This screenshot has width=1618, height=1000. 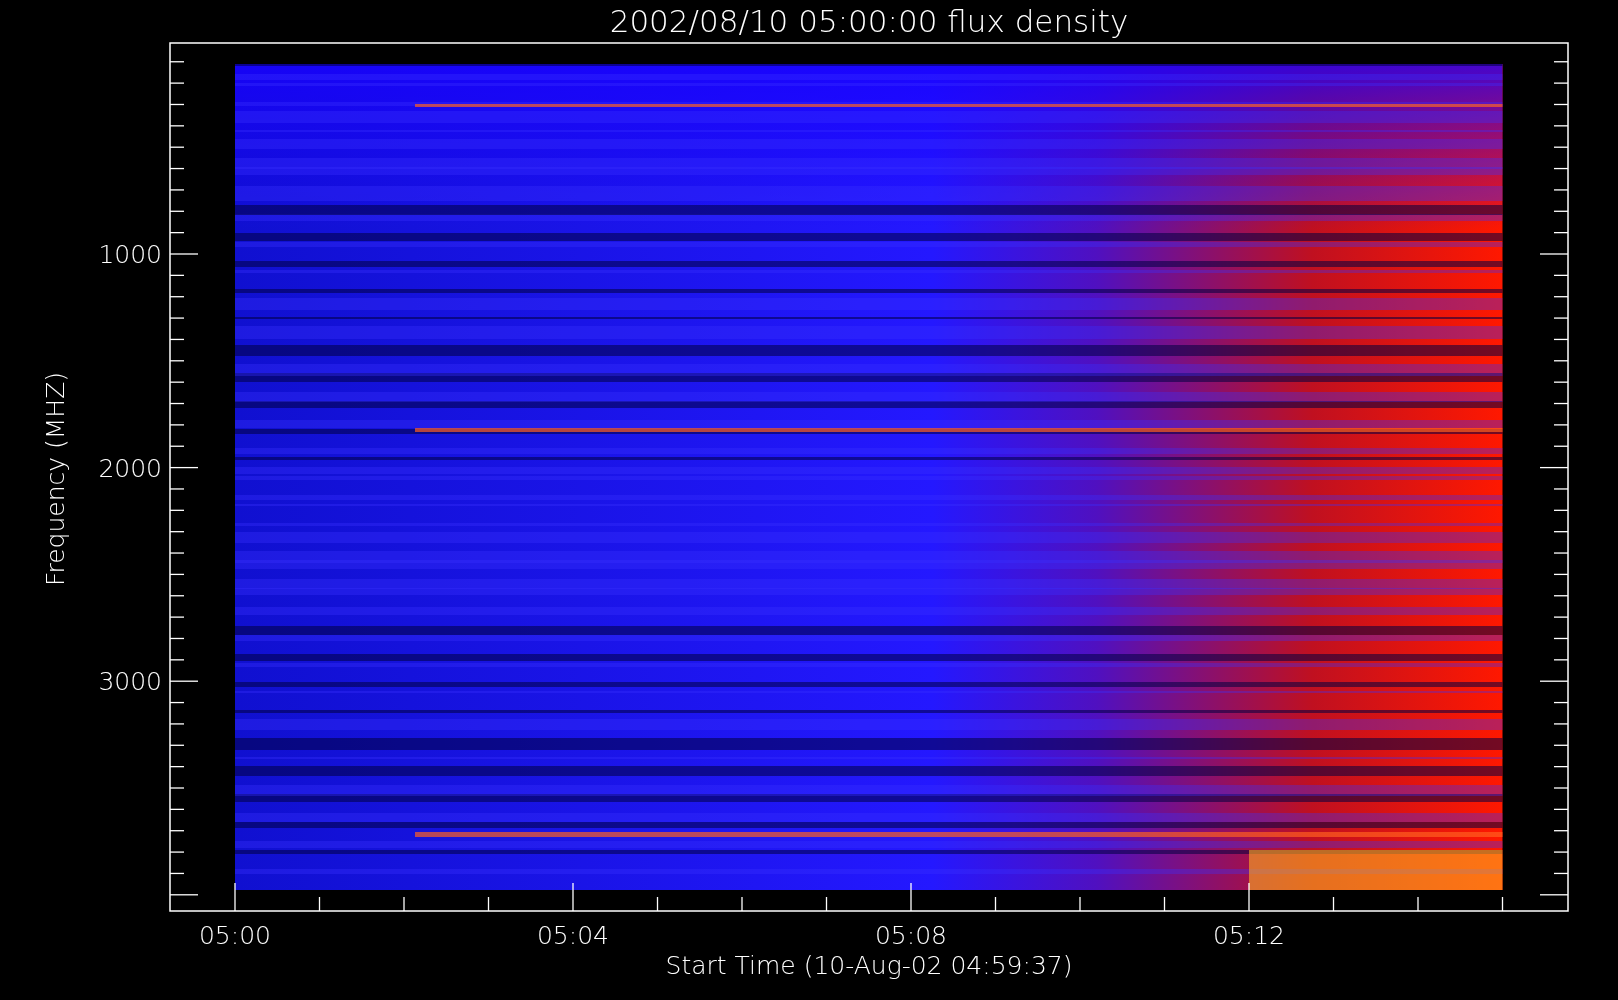 I want to click on x-axis-label: Start Time (10-Aug-02 04:59:37), so click(x=869, y=965).